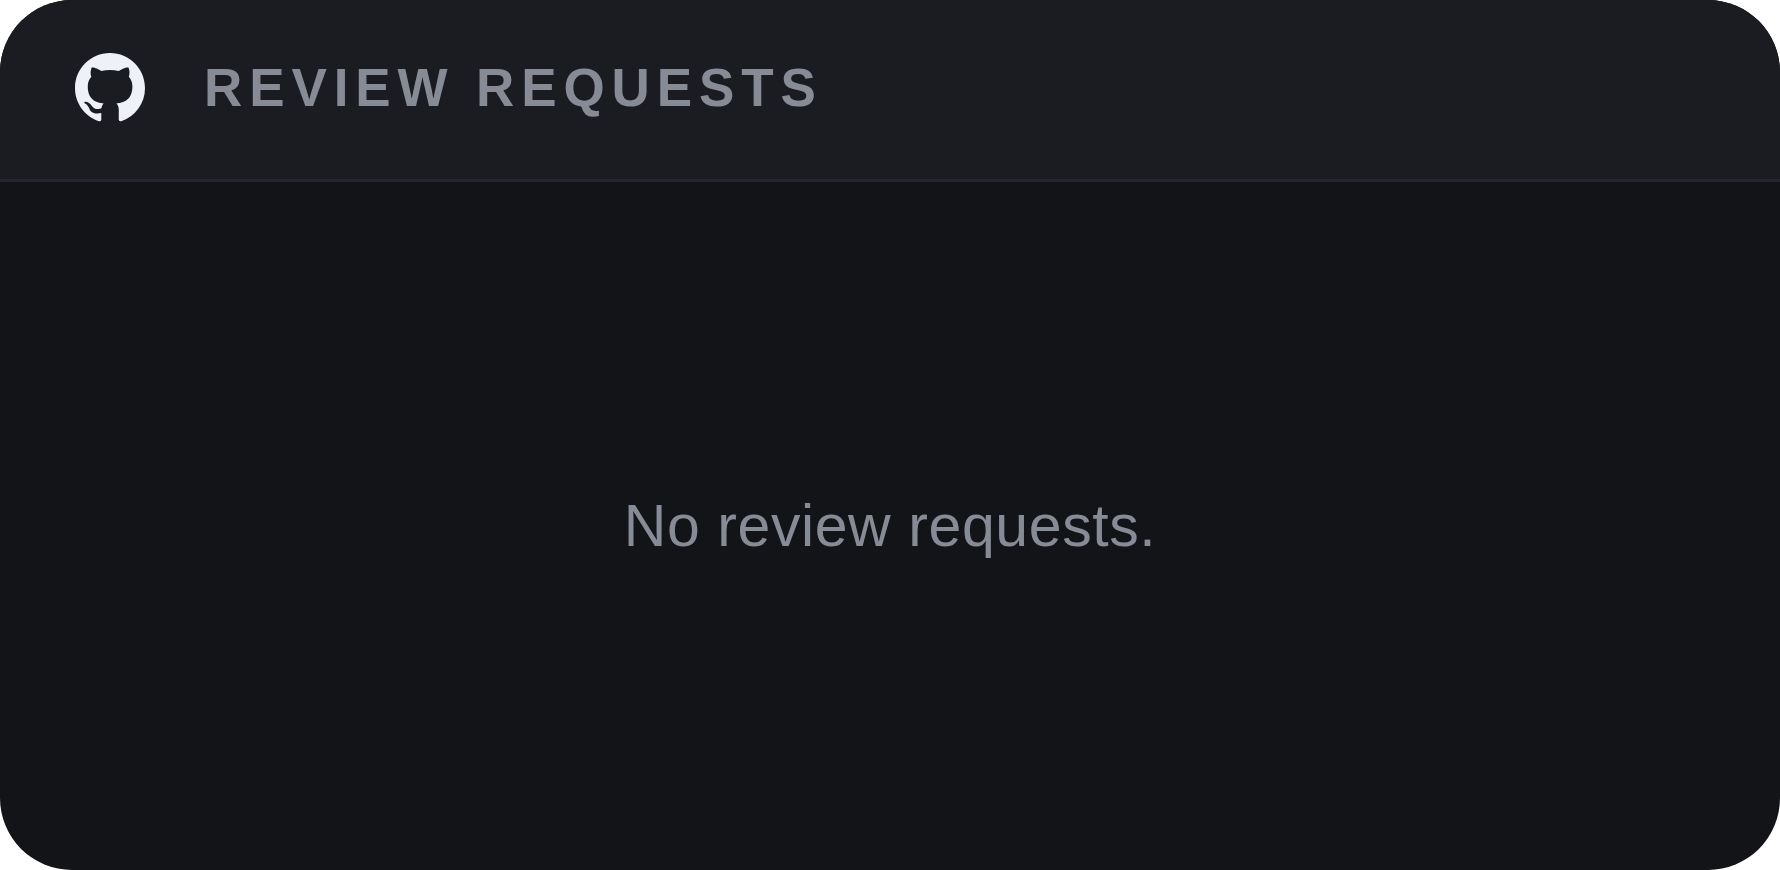 The width and height of the screenshot is (1780, 870). Describe the element at coordinates (890, 526) in the screenshot. I see `empty-state-message: No review requests.` at that location.